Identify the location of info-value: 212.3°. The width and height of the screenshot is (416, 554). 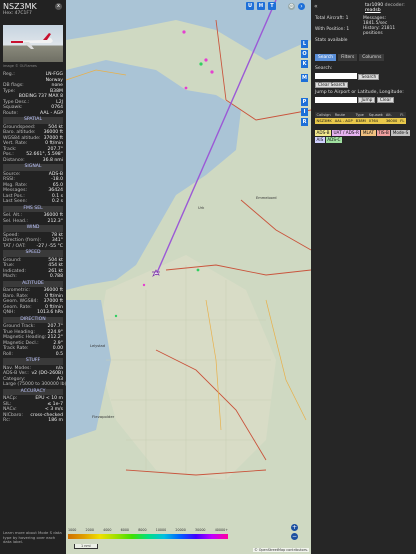
(55, 221).